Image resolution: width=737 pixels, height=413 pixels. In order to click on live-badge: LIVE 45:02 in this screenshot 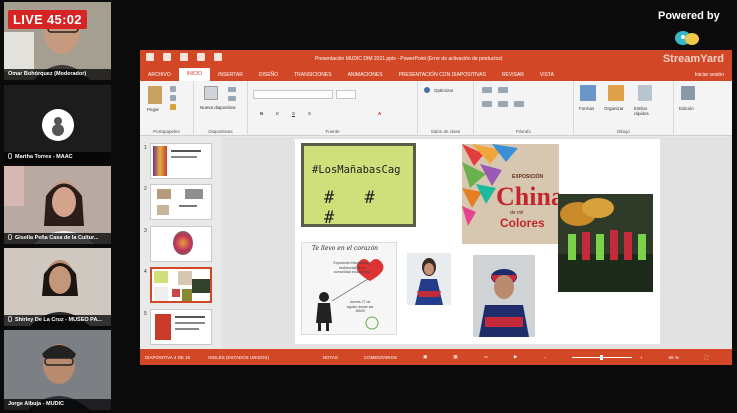, I will do `click(47, 19)`.